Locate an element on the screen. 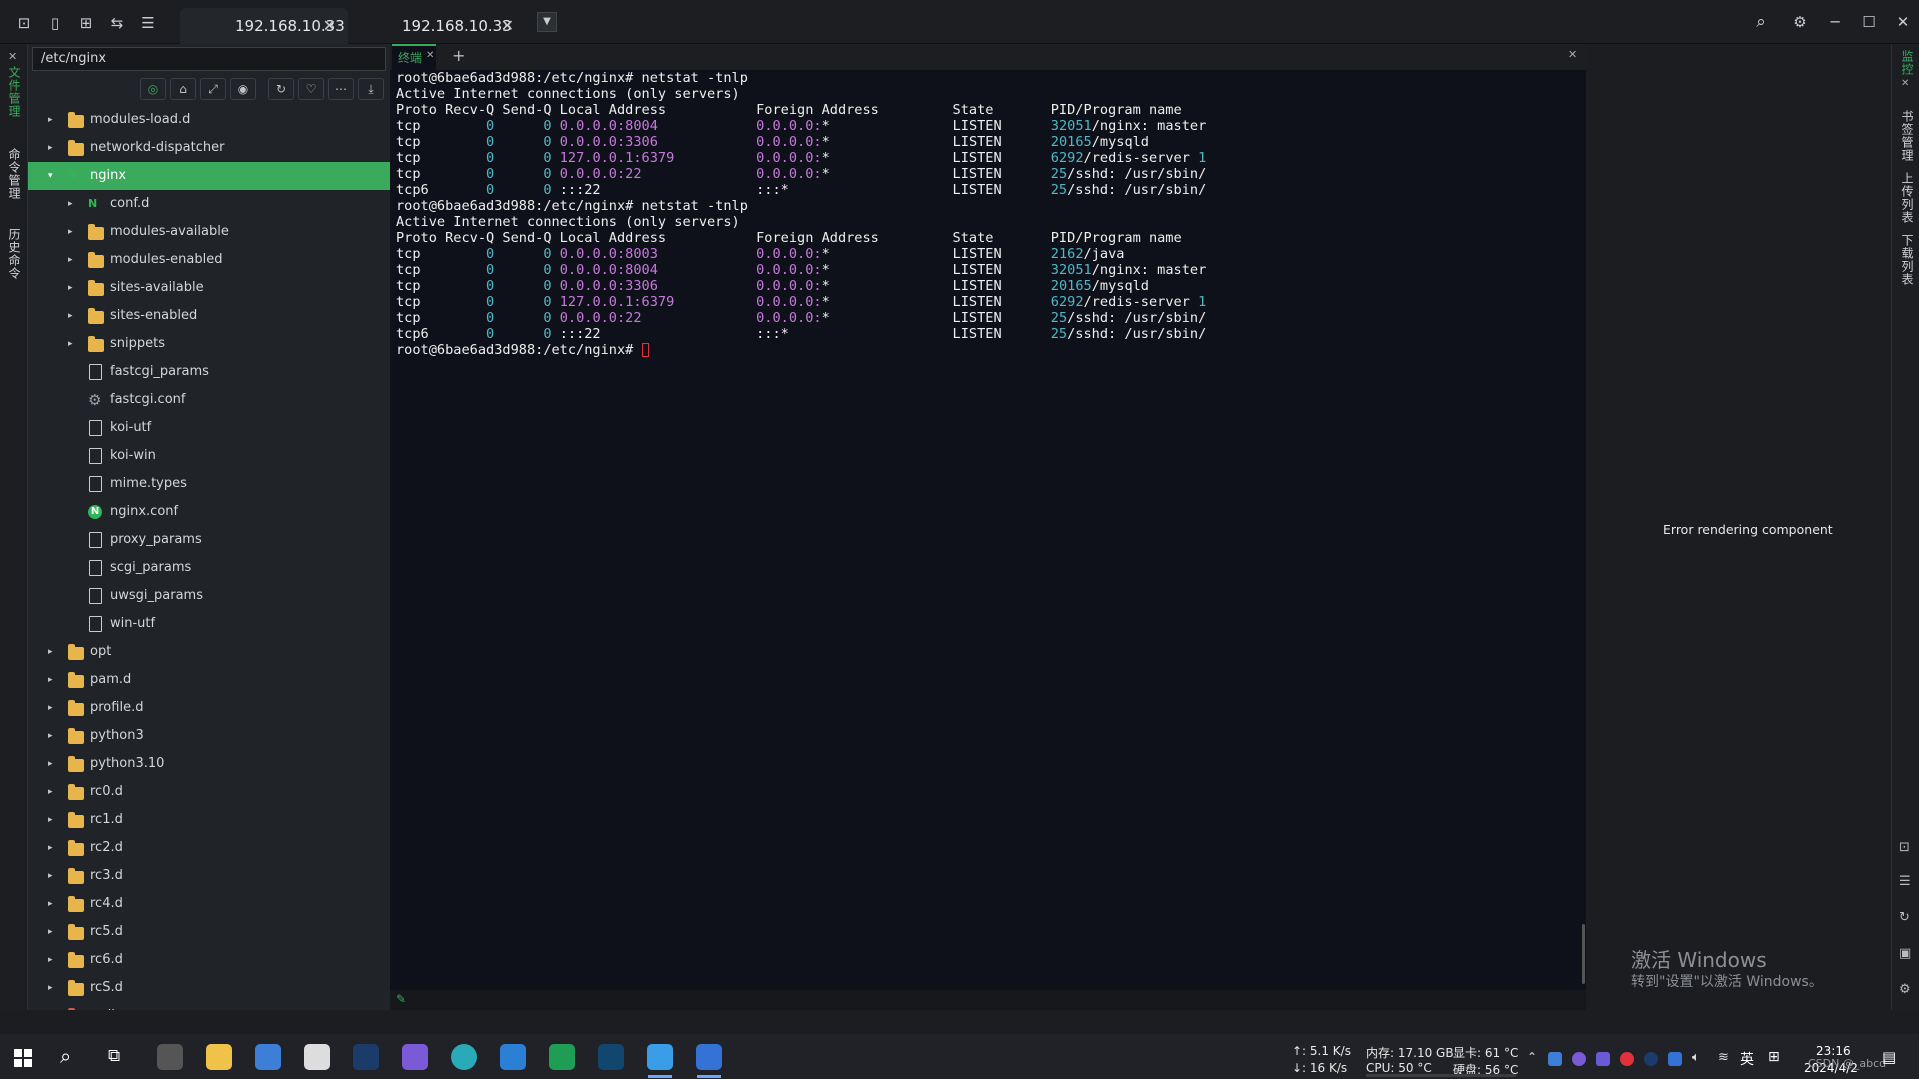 This screenshot has height=1079, width=1919. app-icon is located at coordinates (170, 1057).